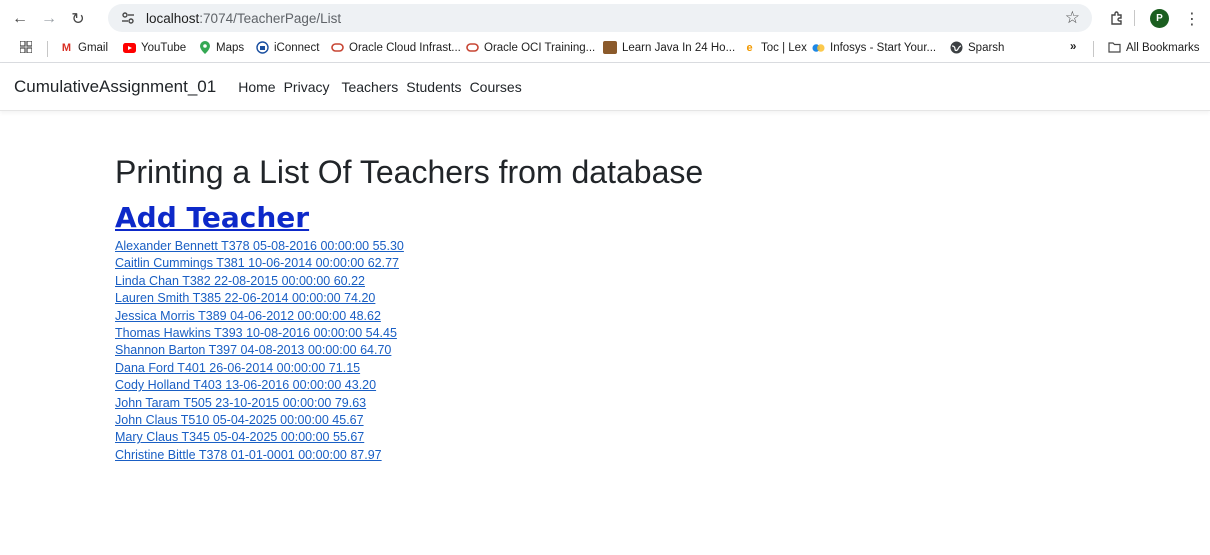  I want to click on bookmark-iconnect: iConnect, so click(287, 47).